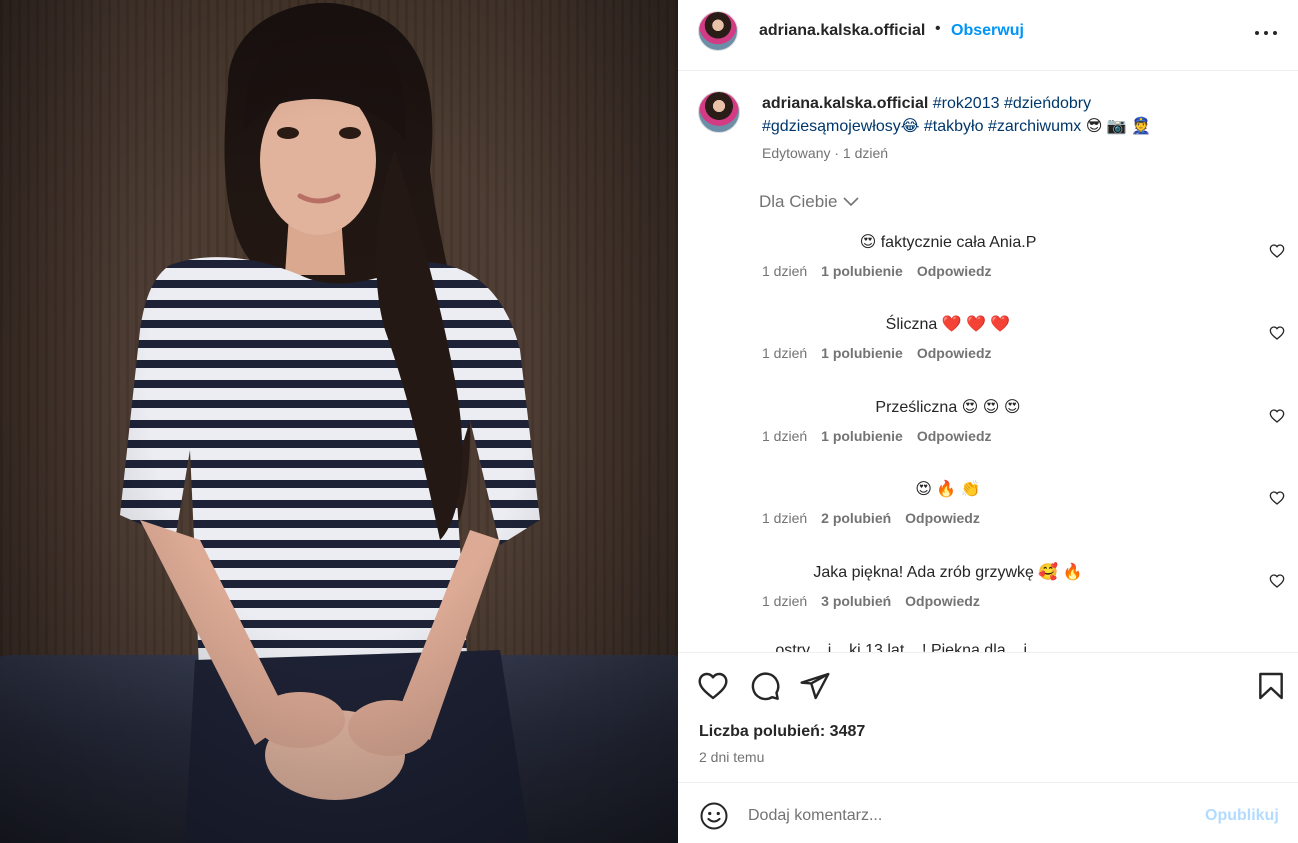 Image resolution: width=1298 pixels, height=843 pixels. Describe the element at coordinates (825, 153) in the screenshot. I see `caption-meta: Edytowany · 1 dzień` at that location.